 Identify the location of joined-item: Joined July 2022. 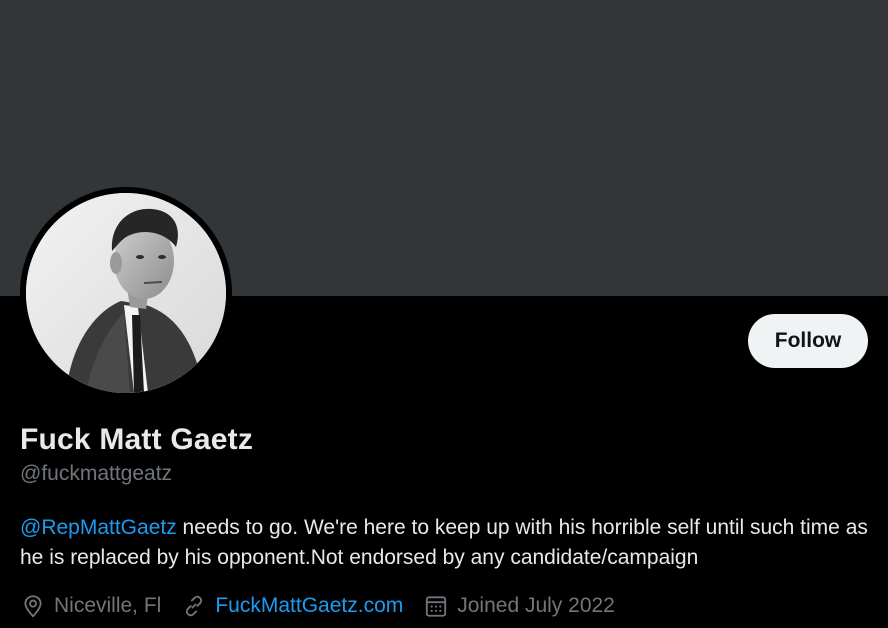
(519, 606).